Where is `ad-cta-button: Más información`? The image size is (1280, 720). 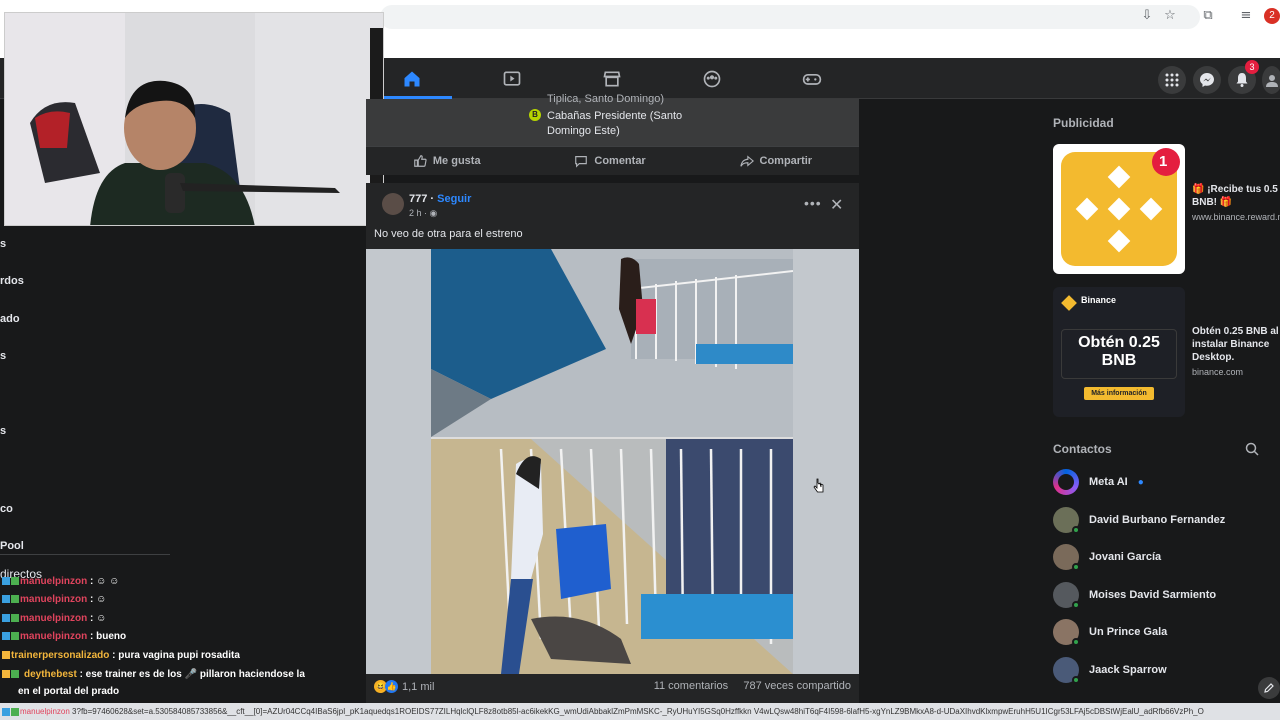
ad-cta-button: Más información is located at coordinates (1119, 393).